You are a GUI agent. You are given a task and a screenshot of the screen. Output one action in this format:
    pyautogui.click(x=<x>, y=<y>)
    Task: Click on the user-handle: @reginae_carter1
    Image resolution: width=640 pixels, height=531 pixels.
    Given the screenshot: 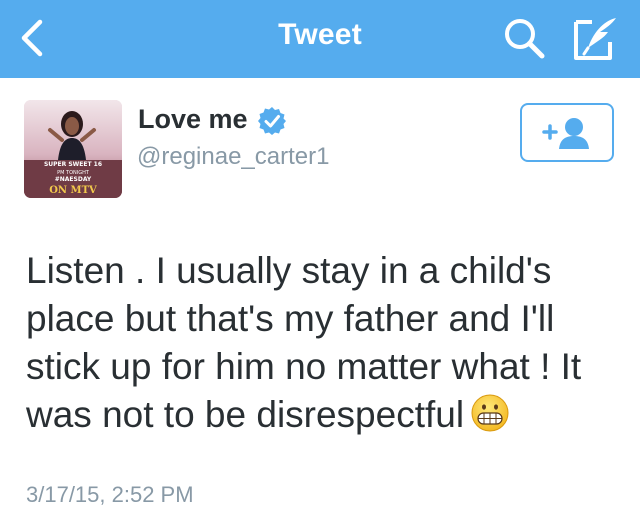 What is the action you would take?
    pyautogui.click(x=233, y=157)
    